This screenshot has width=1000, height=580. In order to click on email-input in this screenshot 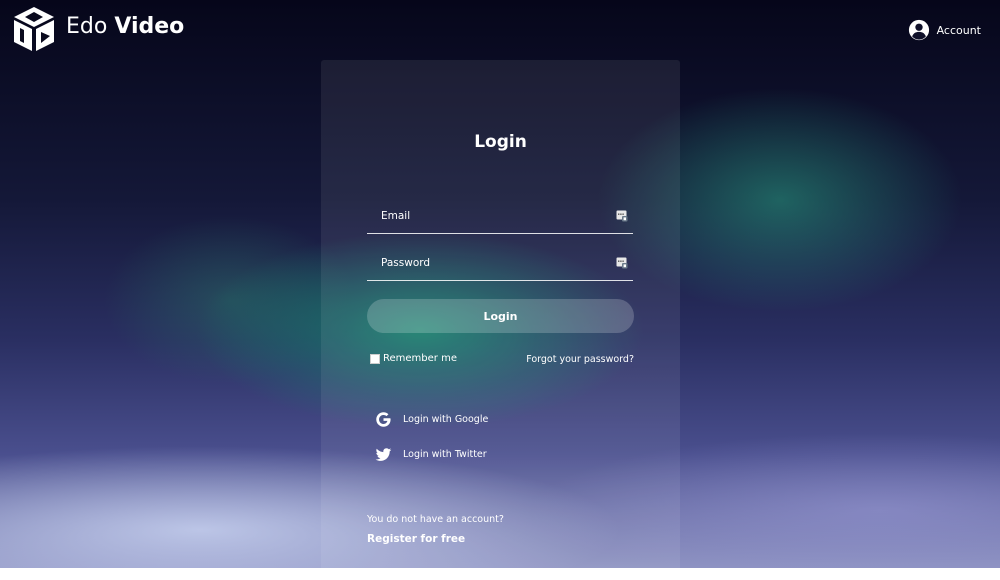, I will do `click(500, 216)`.